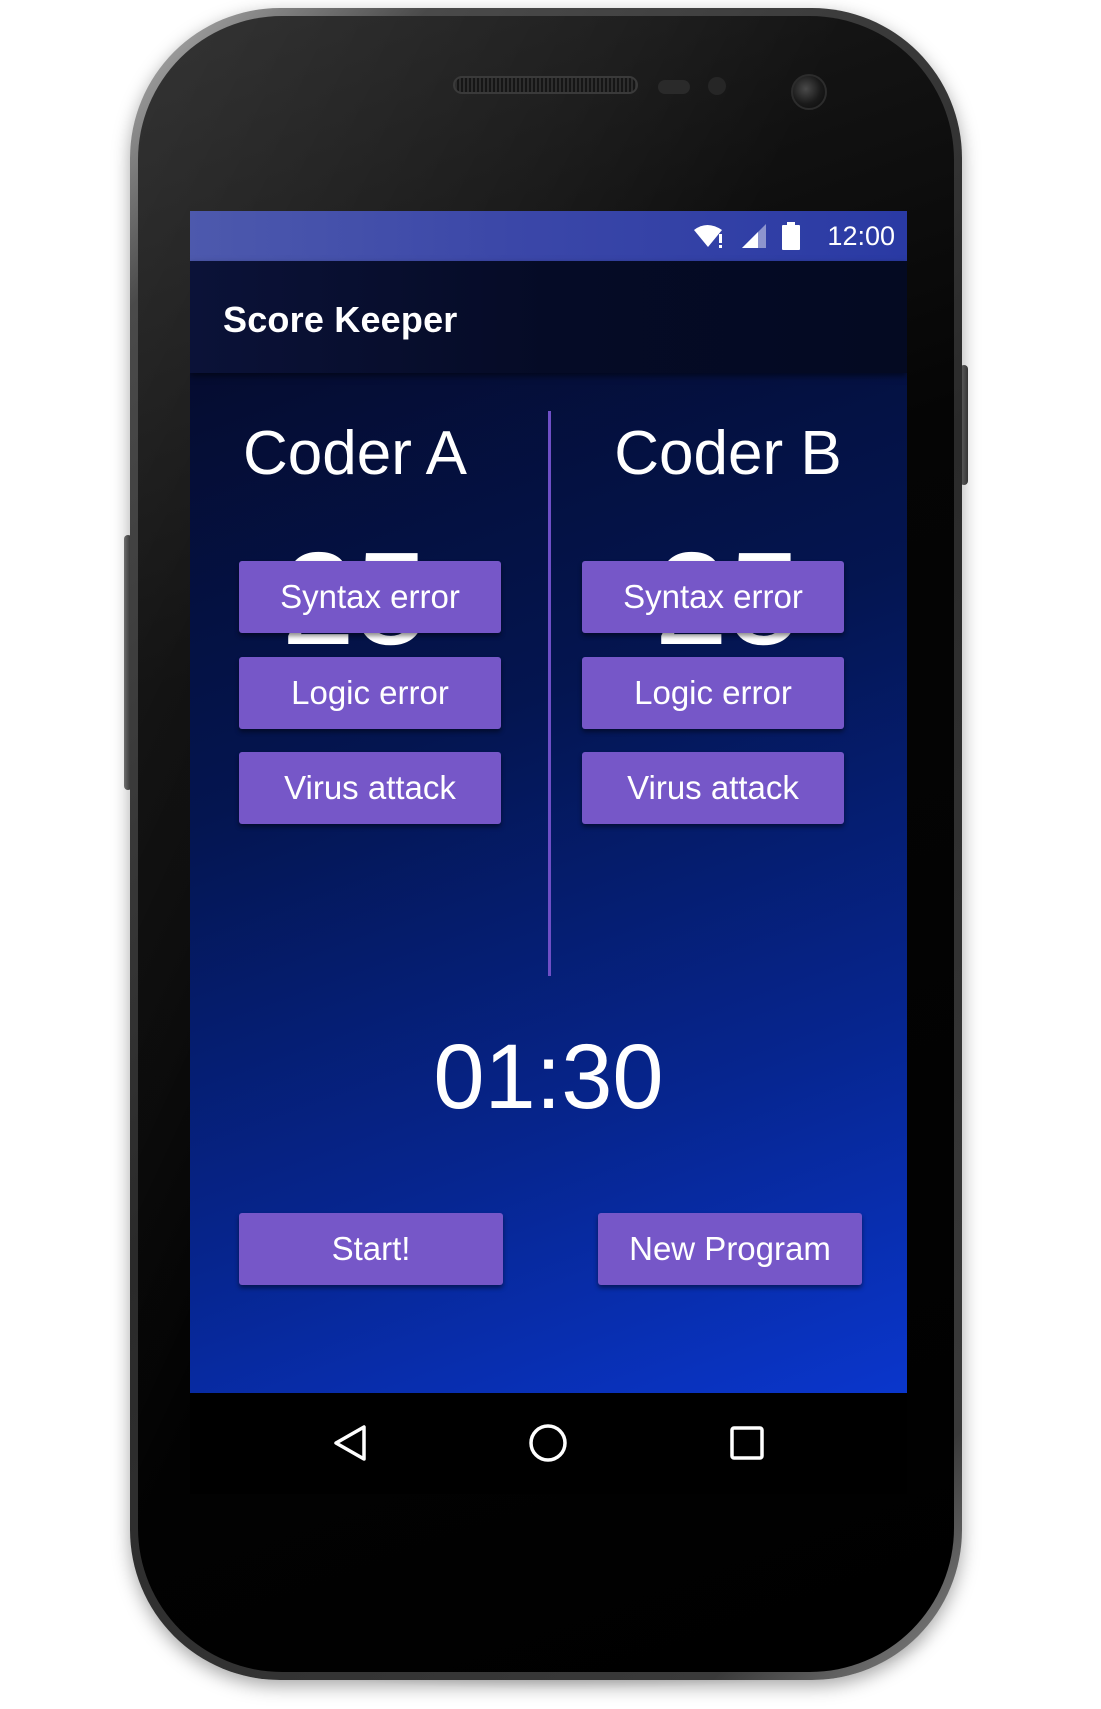  What do you see at coordinates (370, 597) in the screenshot?
I see `syntax-error-button-a: Syntax error` at bounding box center [370, 597].